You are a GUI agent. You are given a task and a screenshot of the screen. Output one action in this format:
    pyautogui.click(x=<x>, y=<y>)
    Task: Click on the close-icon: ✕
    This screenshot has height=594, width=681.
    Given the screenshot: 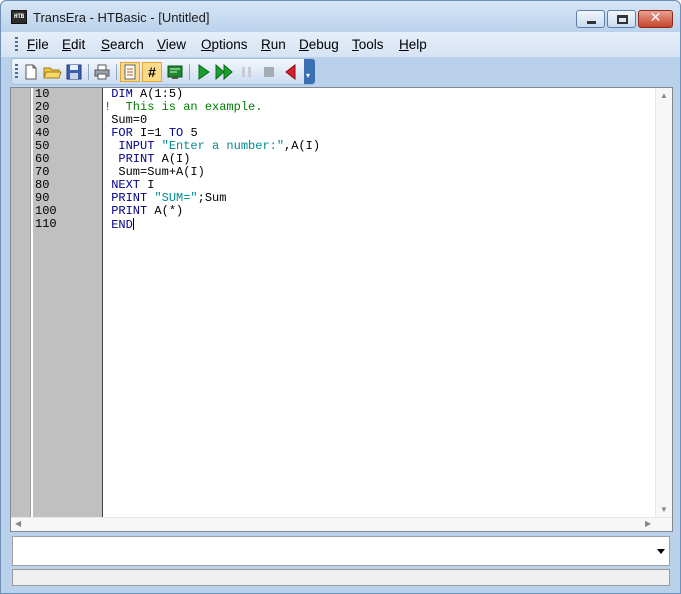 What is the action you would take?
    pyautogui.click(x=655, y=18)
    